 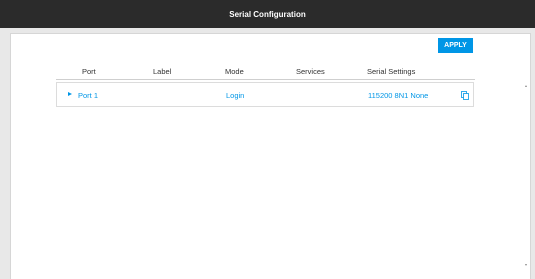 I want to click on copy-icon, so click(x=465, y=95).